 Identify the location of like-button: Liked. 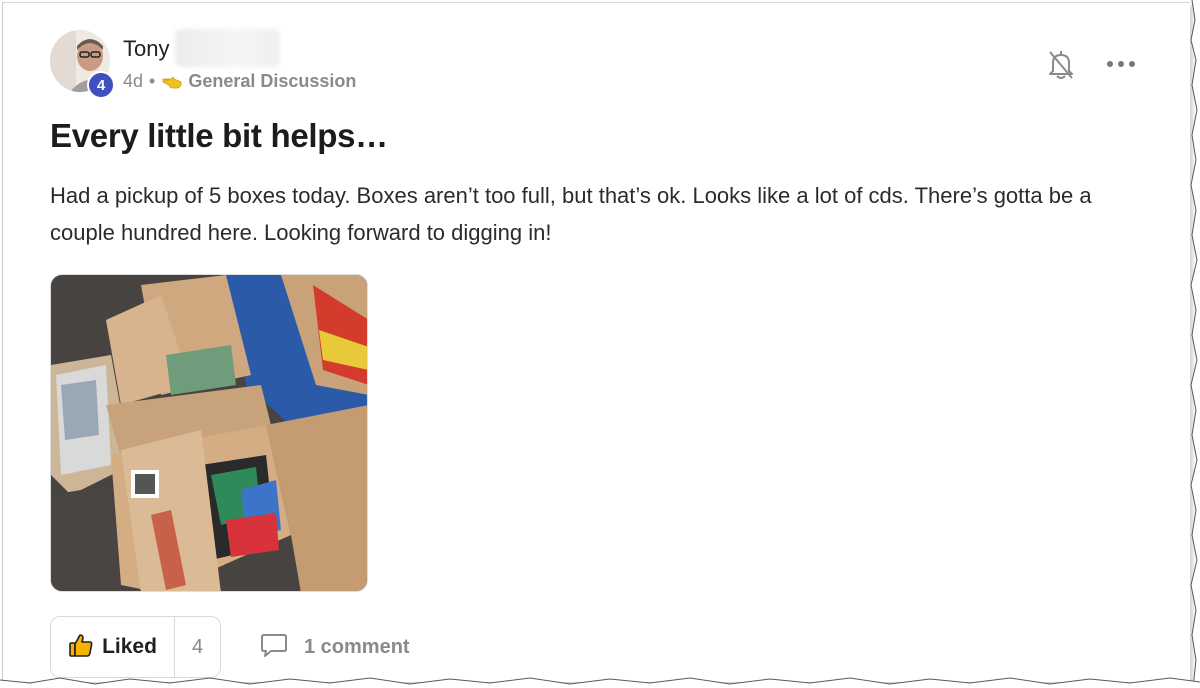
(113, 647).